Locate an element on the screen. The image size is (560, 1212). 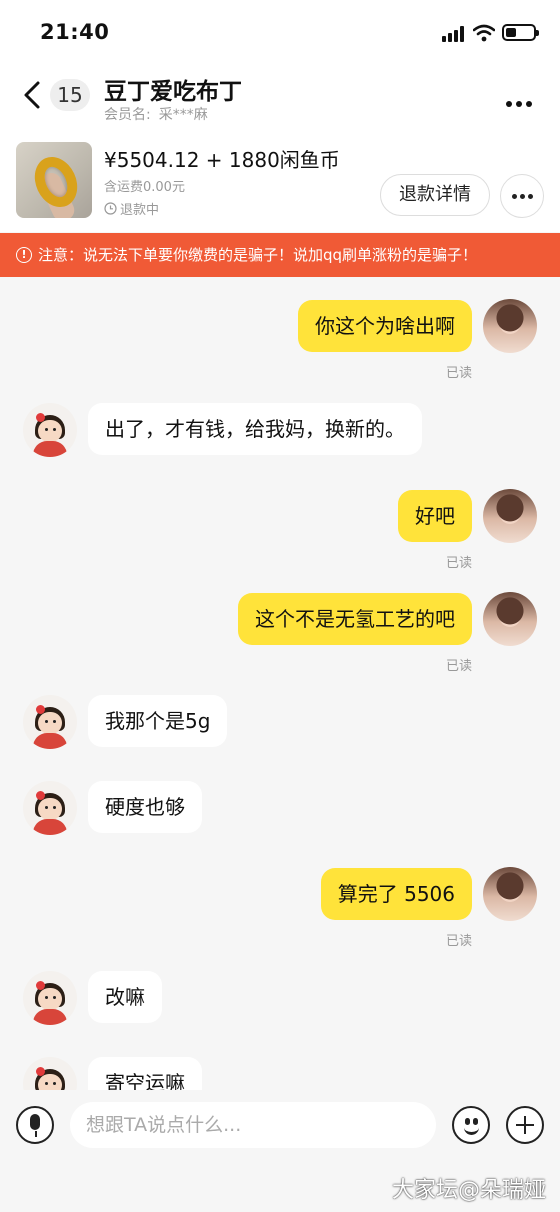
order-status-text: 退款中 is located at coordinates (140, 210).